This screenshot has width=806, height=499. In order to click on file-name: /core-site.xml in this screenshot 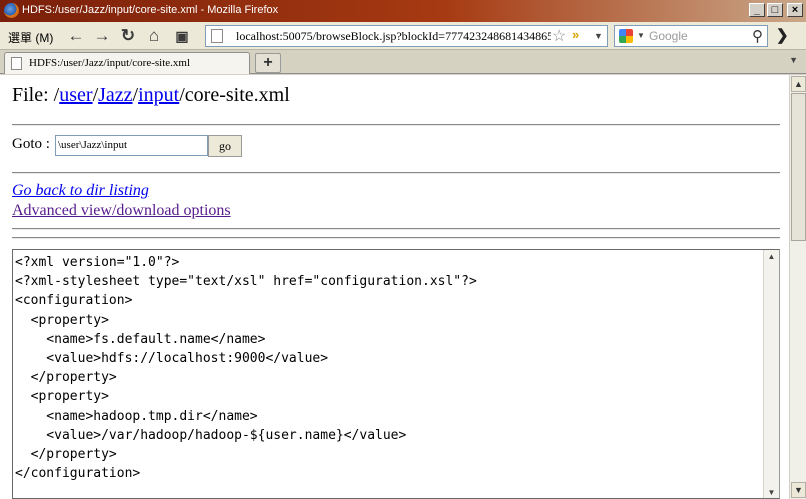, I will do `click(234, 95)`.